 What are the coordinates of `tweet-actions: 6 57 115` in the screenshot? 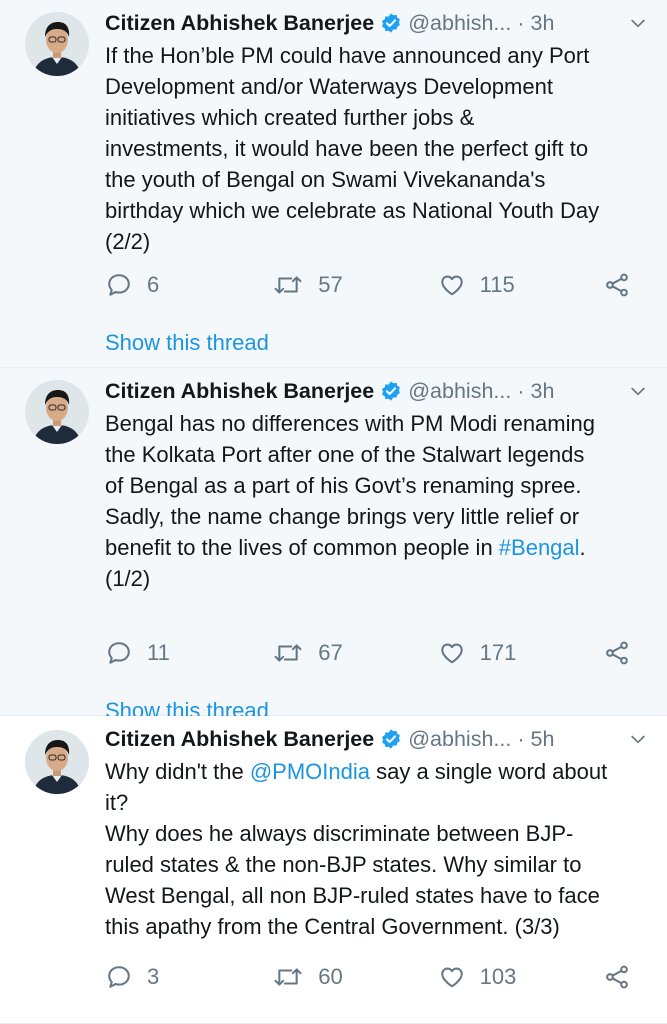 It's located at (375, 285).